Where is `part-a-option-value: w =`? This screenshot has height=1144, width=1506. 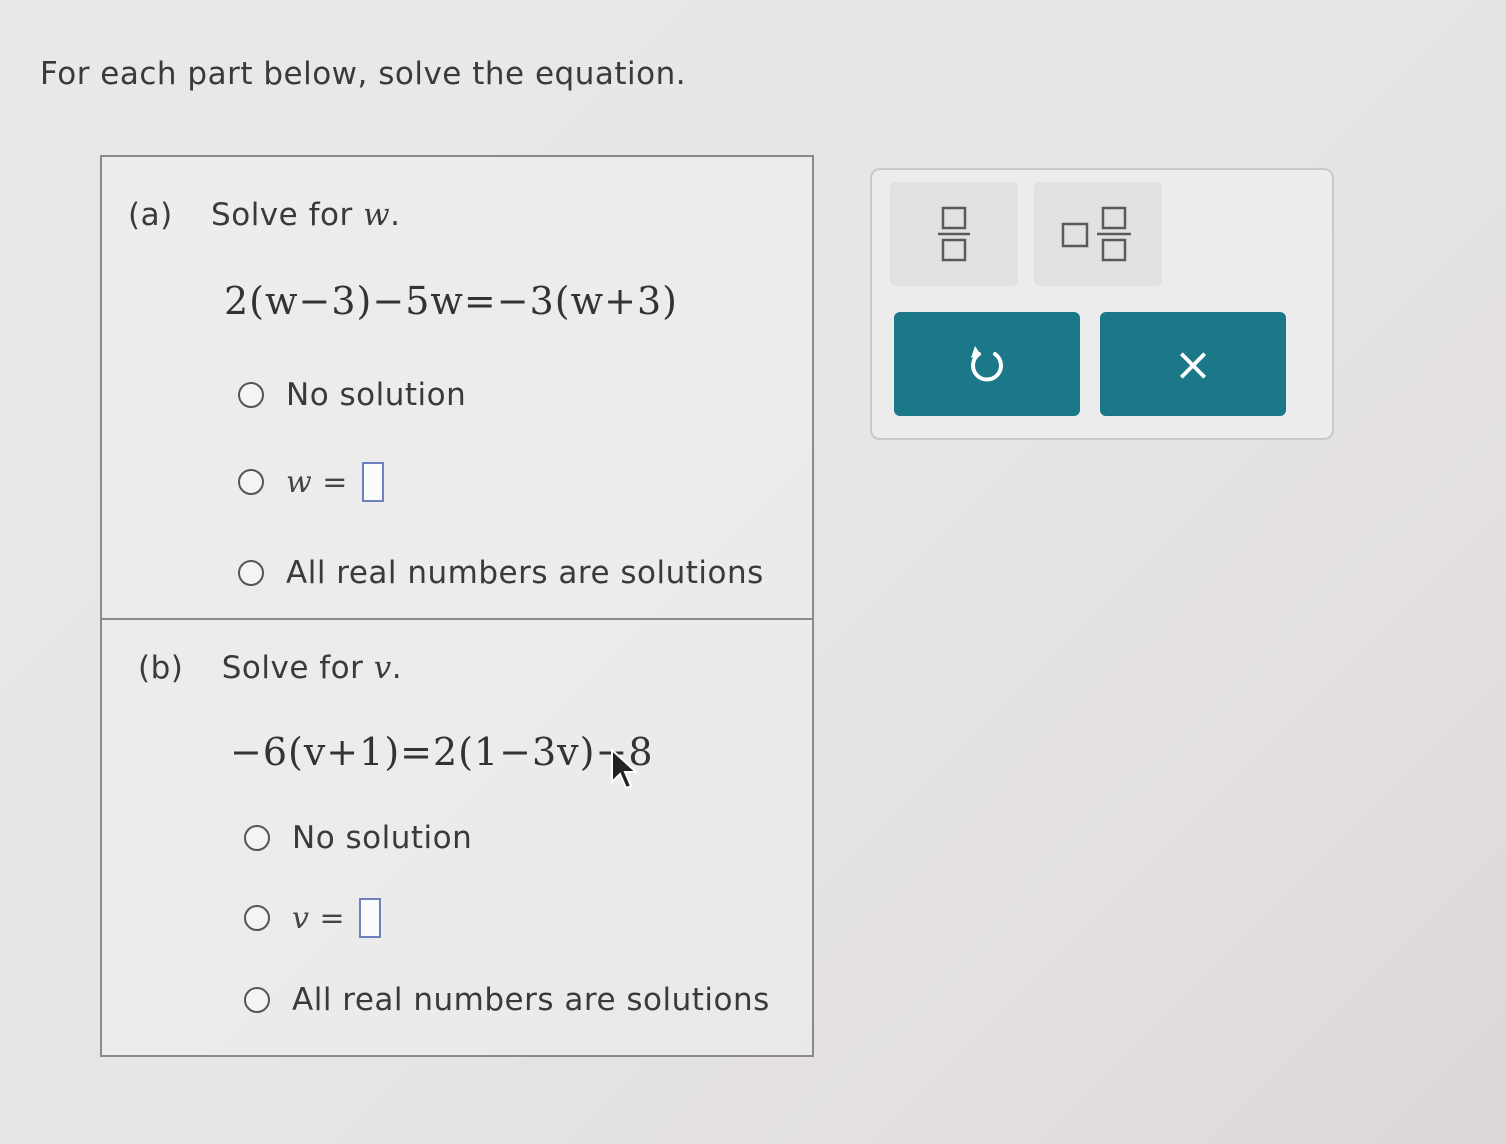
part-a-option-value: w = is located at coordinates (311, 482).